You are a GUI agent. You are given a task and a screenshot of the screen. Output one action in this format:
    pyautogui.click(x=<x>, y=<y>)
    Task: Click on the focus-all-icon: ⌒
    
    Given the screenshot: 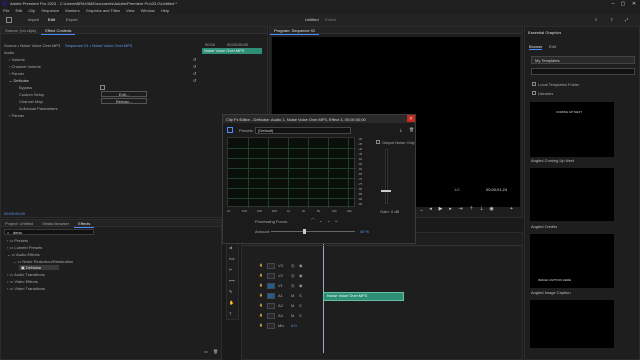 What is the action you would take?
    pyautogui.click(x=313, y=221)
    